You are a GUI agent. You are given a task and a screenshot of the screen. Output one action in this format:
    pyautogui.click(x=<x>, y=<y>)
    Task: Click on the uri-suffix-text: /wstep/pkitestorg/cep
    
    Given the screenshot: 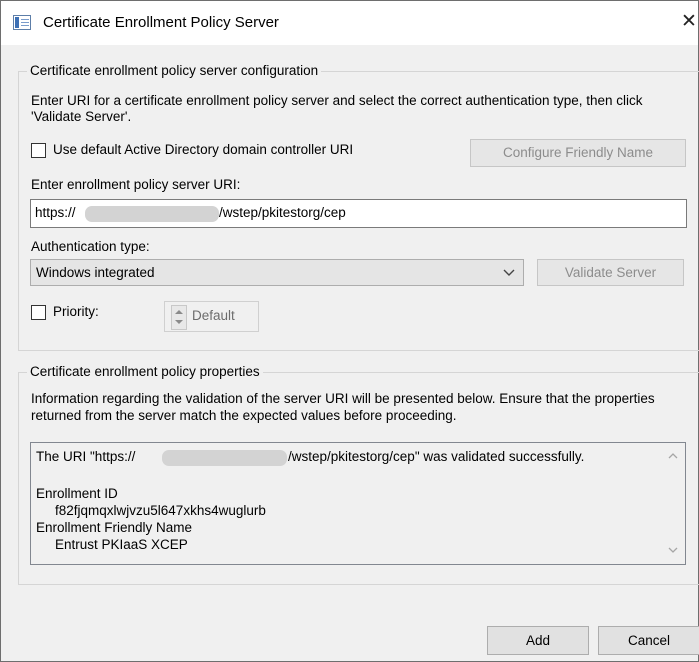 What is the action you would take?
    pyautogui.click(x=282, y=212)
    